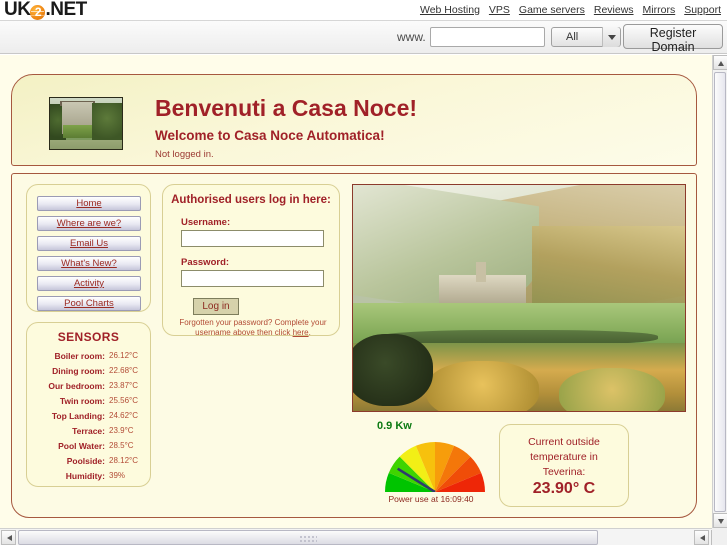  I want to click on nav-link-game-servers: Game servers, so click(552, 10).